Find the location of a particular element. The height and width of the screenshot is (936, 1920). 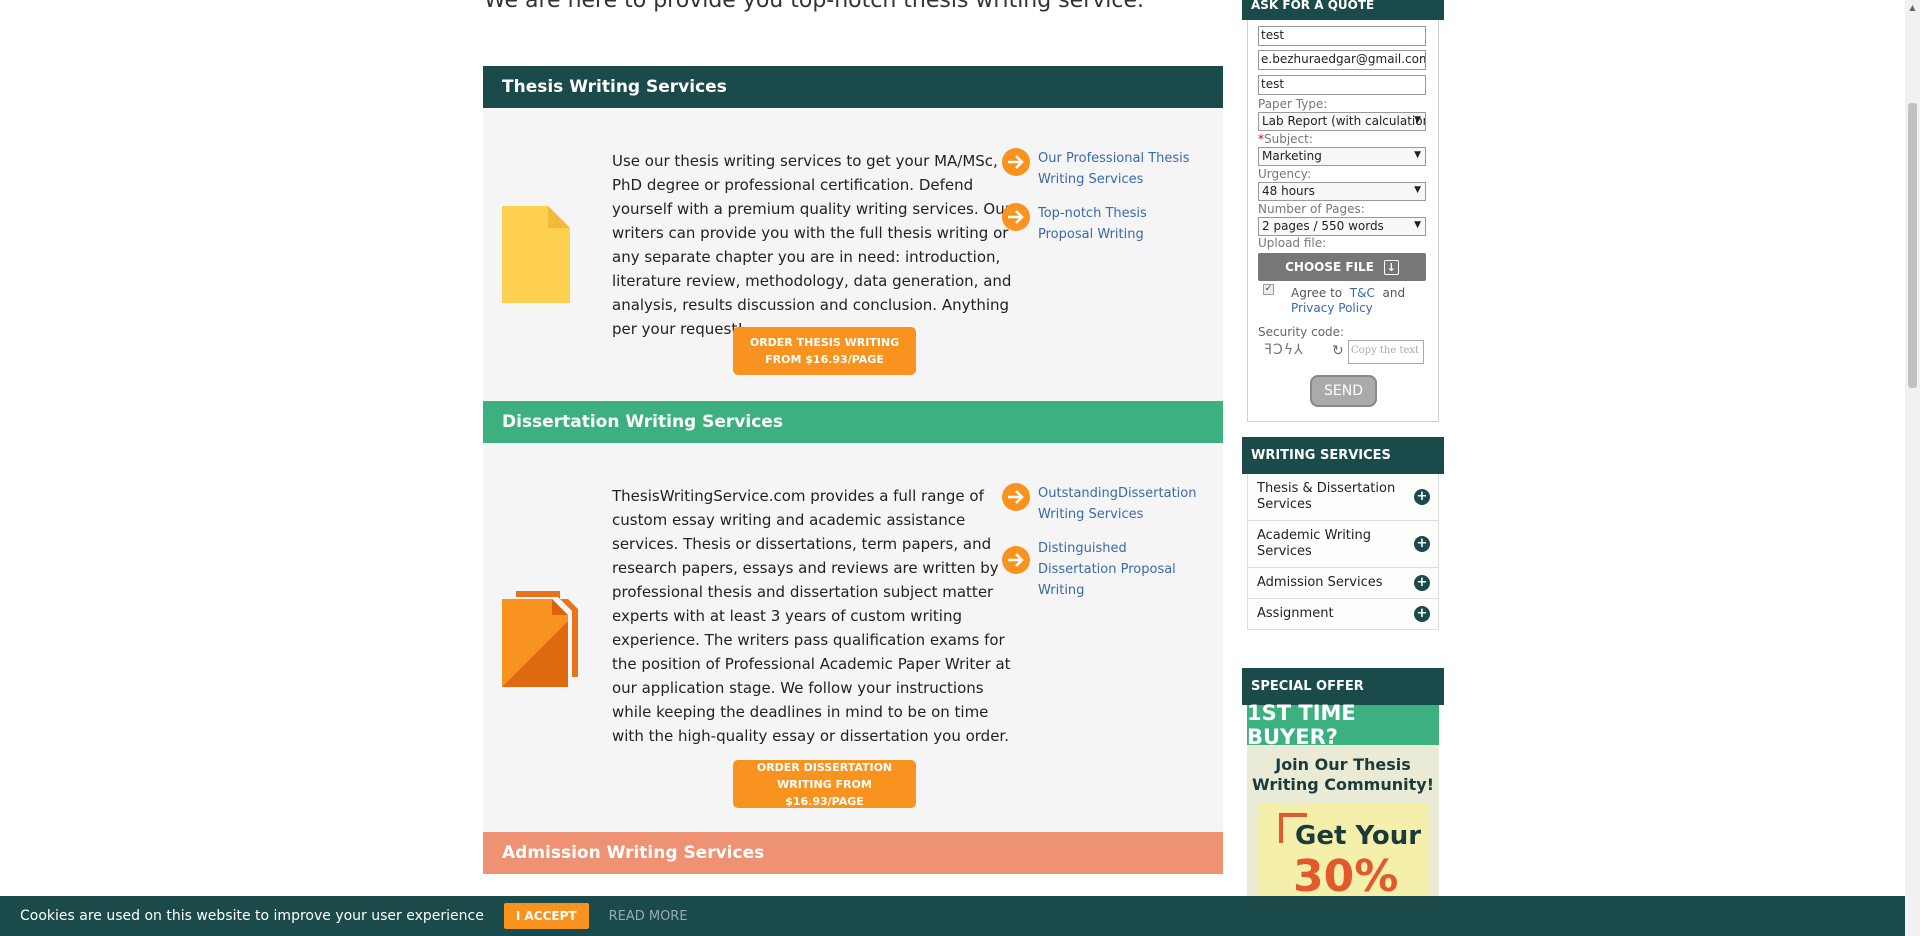

writing-service-item: Assignment + is located at coordinates (1343, 614).